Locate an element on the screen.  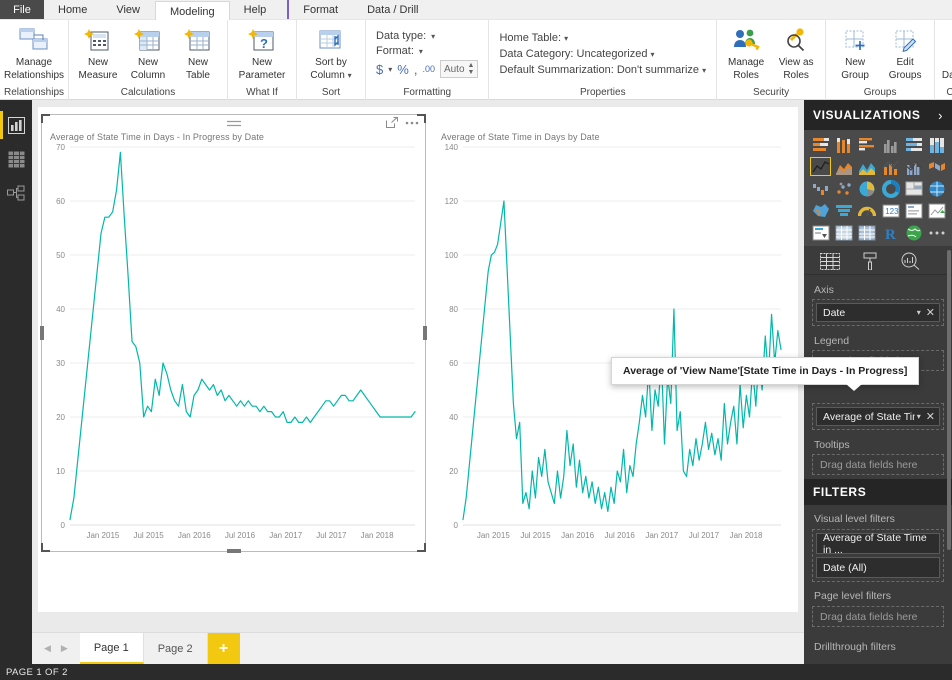
data-category-dropdown: Data Category: Uncategorized ▾ is located at coordinates (602, 54).